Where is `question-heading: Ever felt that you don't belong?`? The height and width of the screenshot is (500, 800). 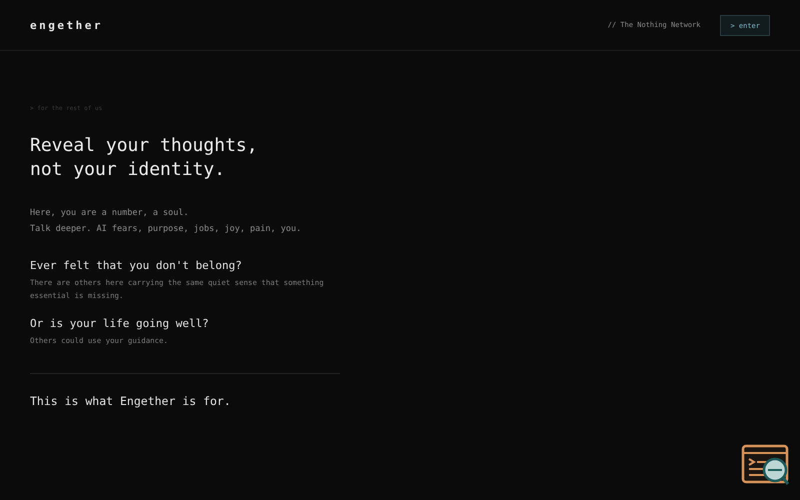
question-heading: Ever felt that you don't belong? is located at coordinates (136, 266).